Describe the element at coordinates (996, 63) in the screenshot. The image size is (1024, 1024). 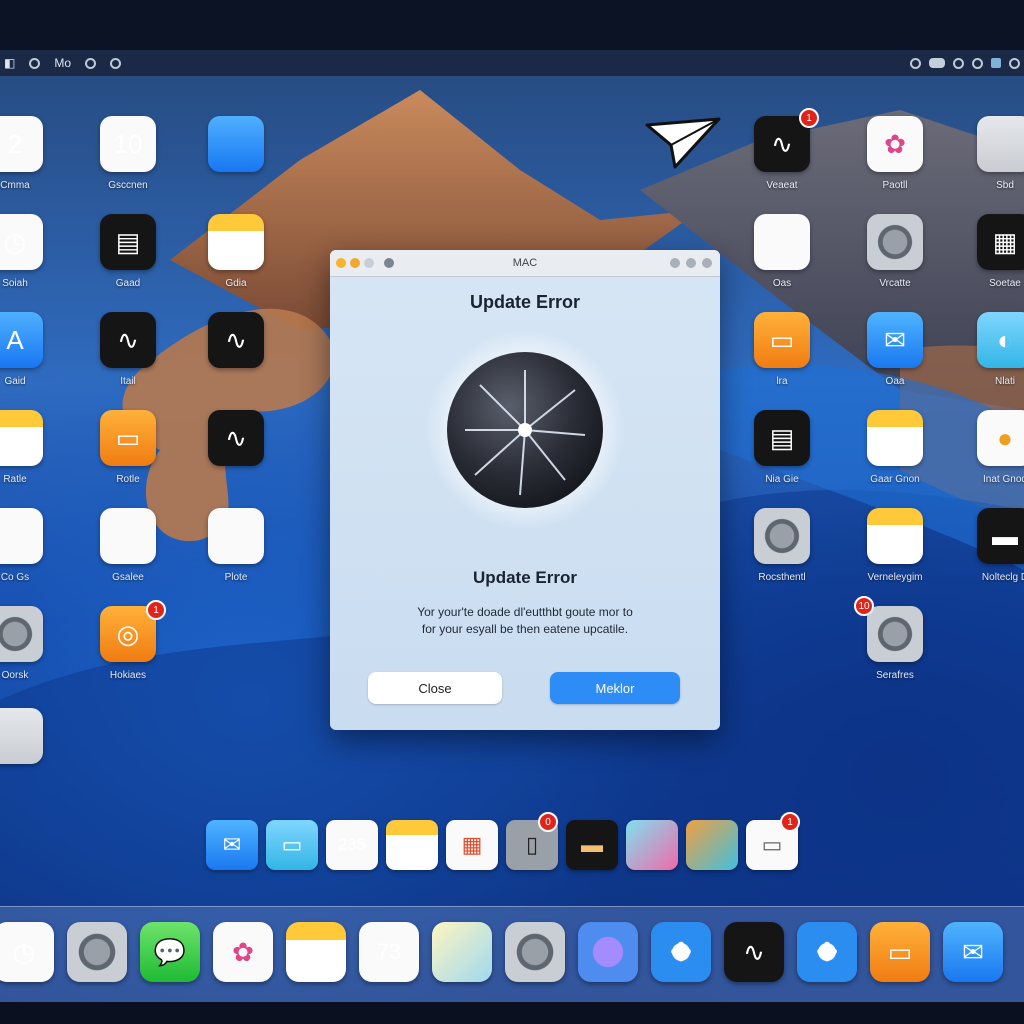
I see `control-center-icon` at that location.